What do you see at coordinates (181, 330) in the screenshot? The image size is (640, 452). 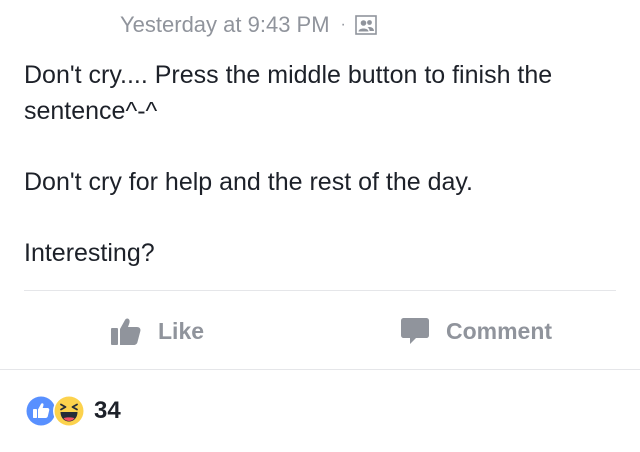 I see `like-label: Like` at bounding box center [181, 330].